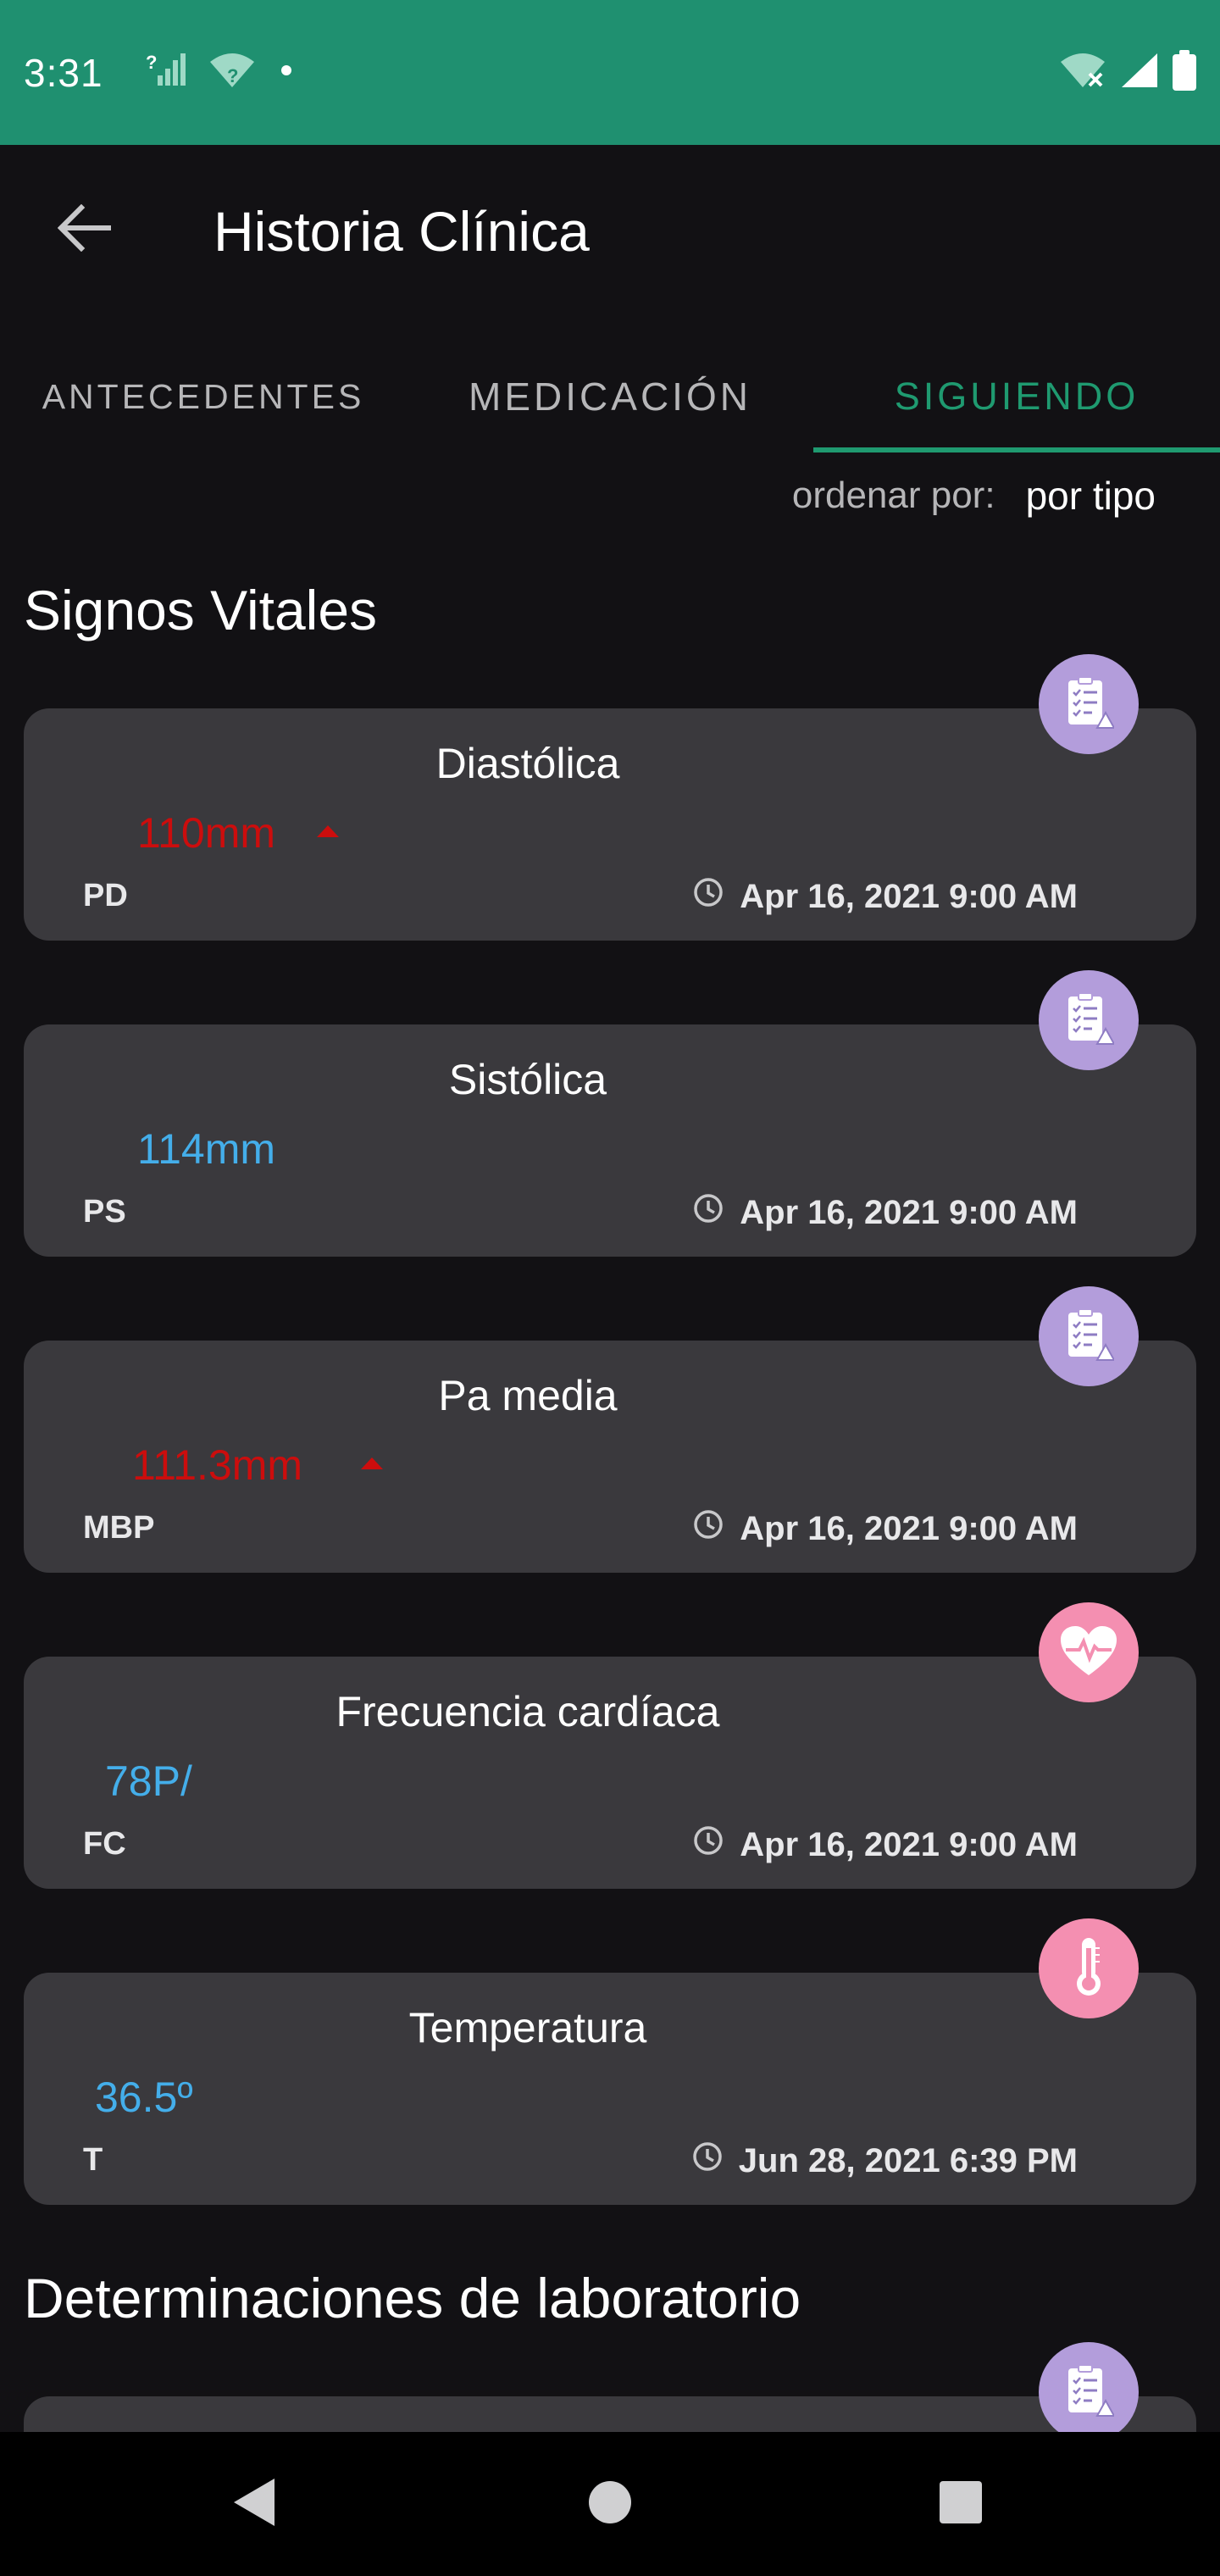  What do you see at coordinates (1184, 72) in the screenshot?
I see `battery-icon` at bounding box center [1184, 72].